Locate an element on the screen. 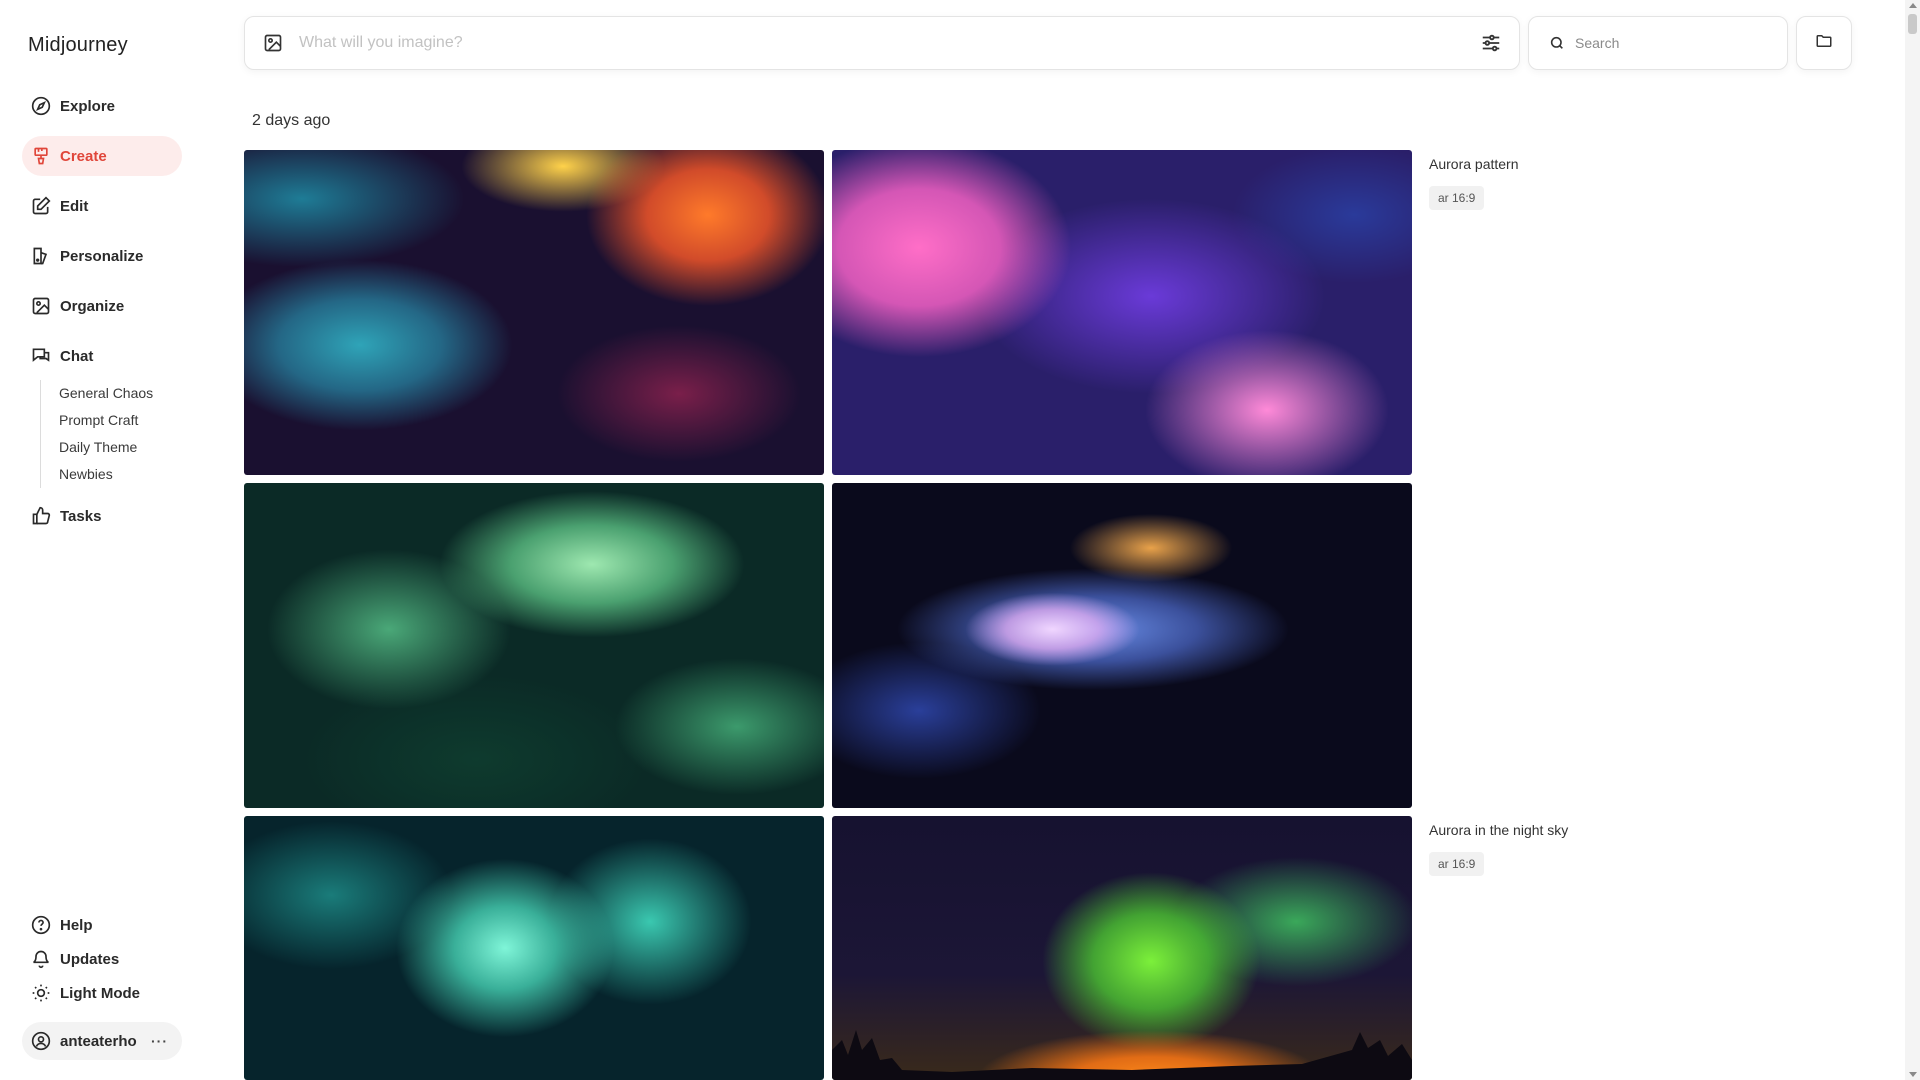  settings-sliders-icon is located at coordinates (1491, 43).